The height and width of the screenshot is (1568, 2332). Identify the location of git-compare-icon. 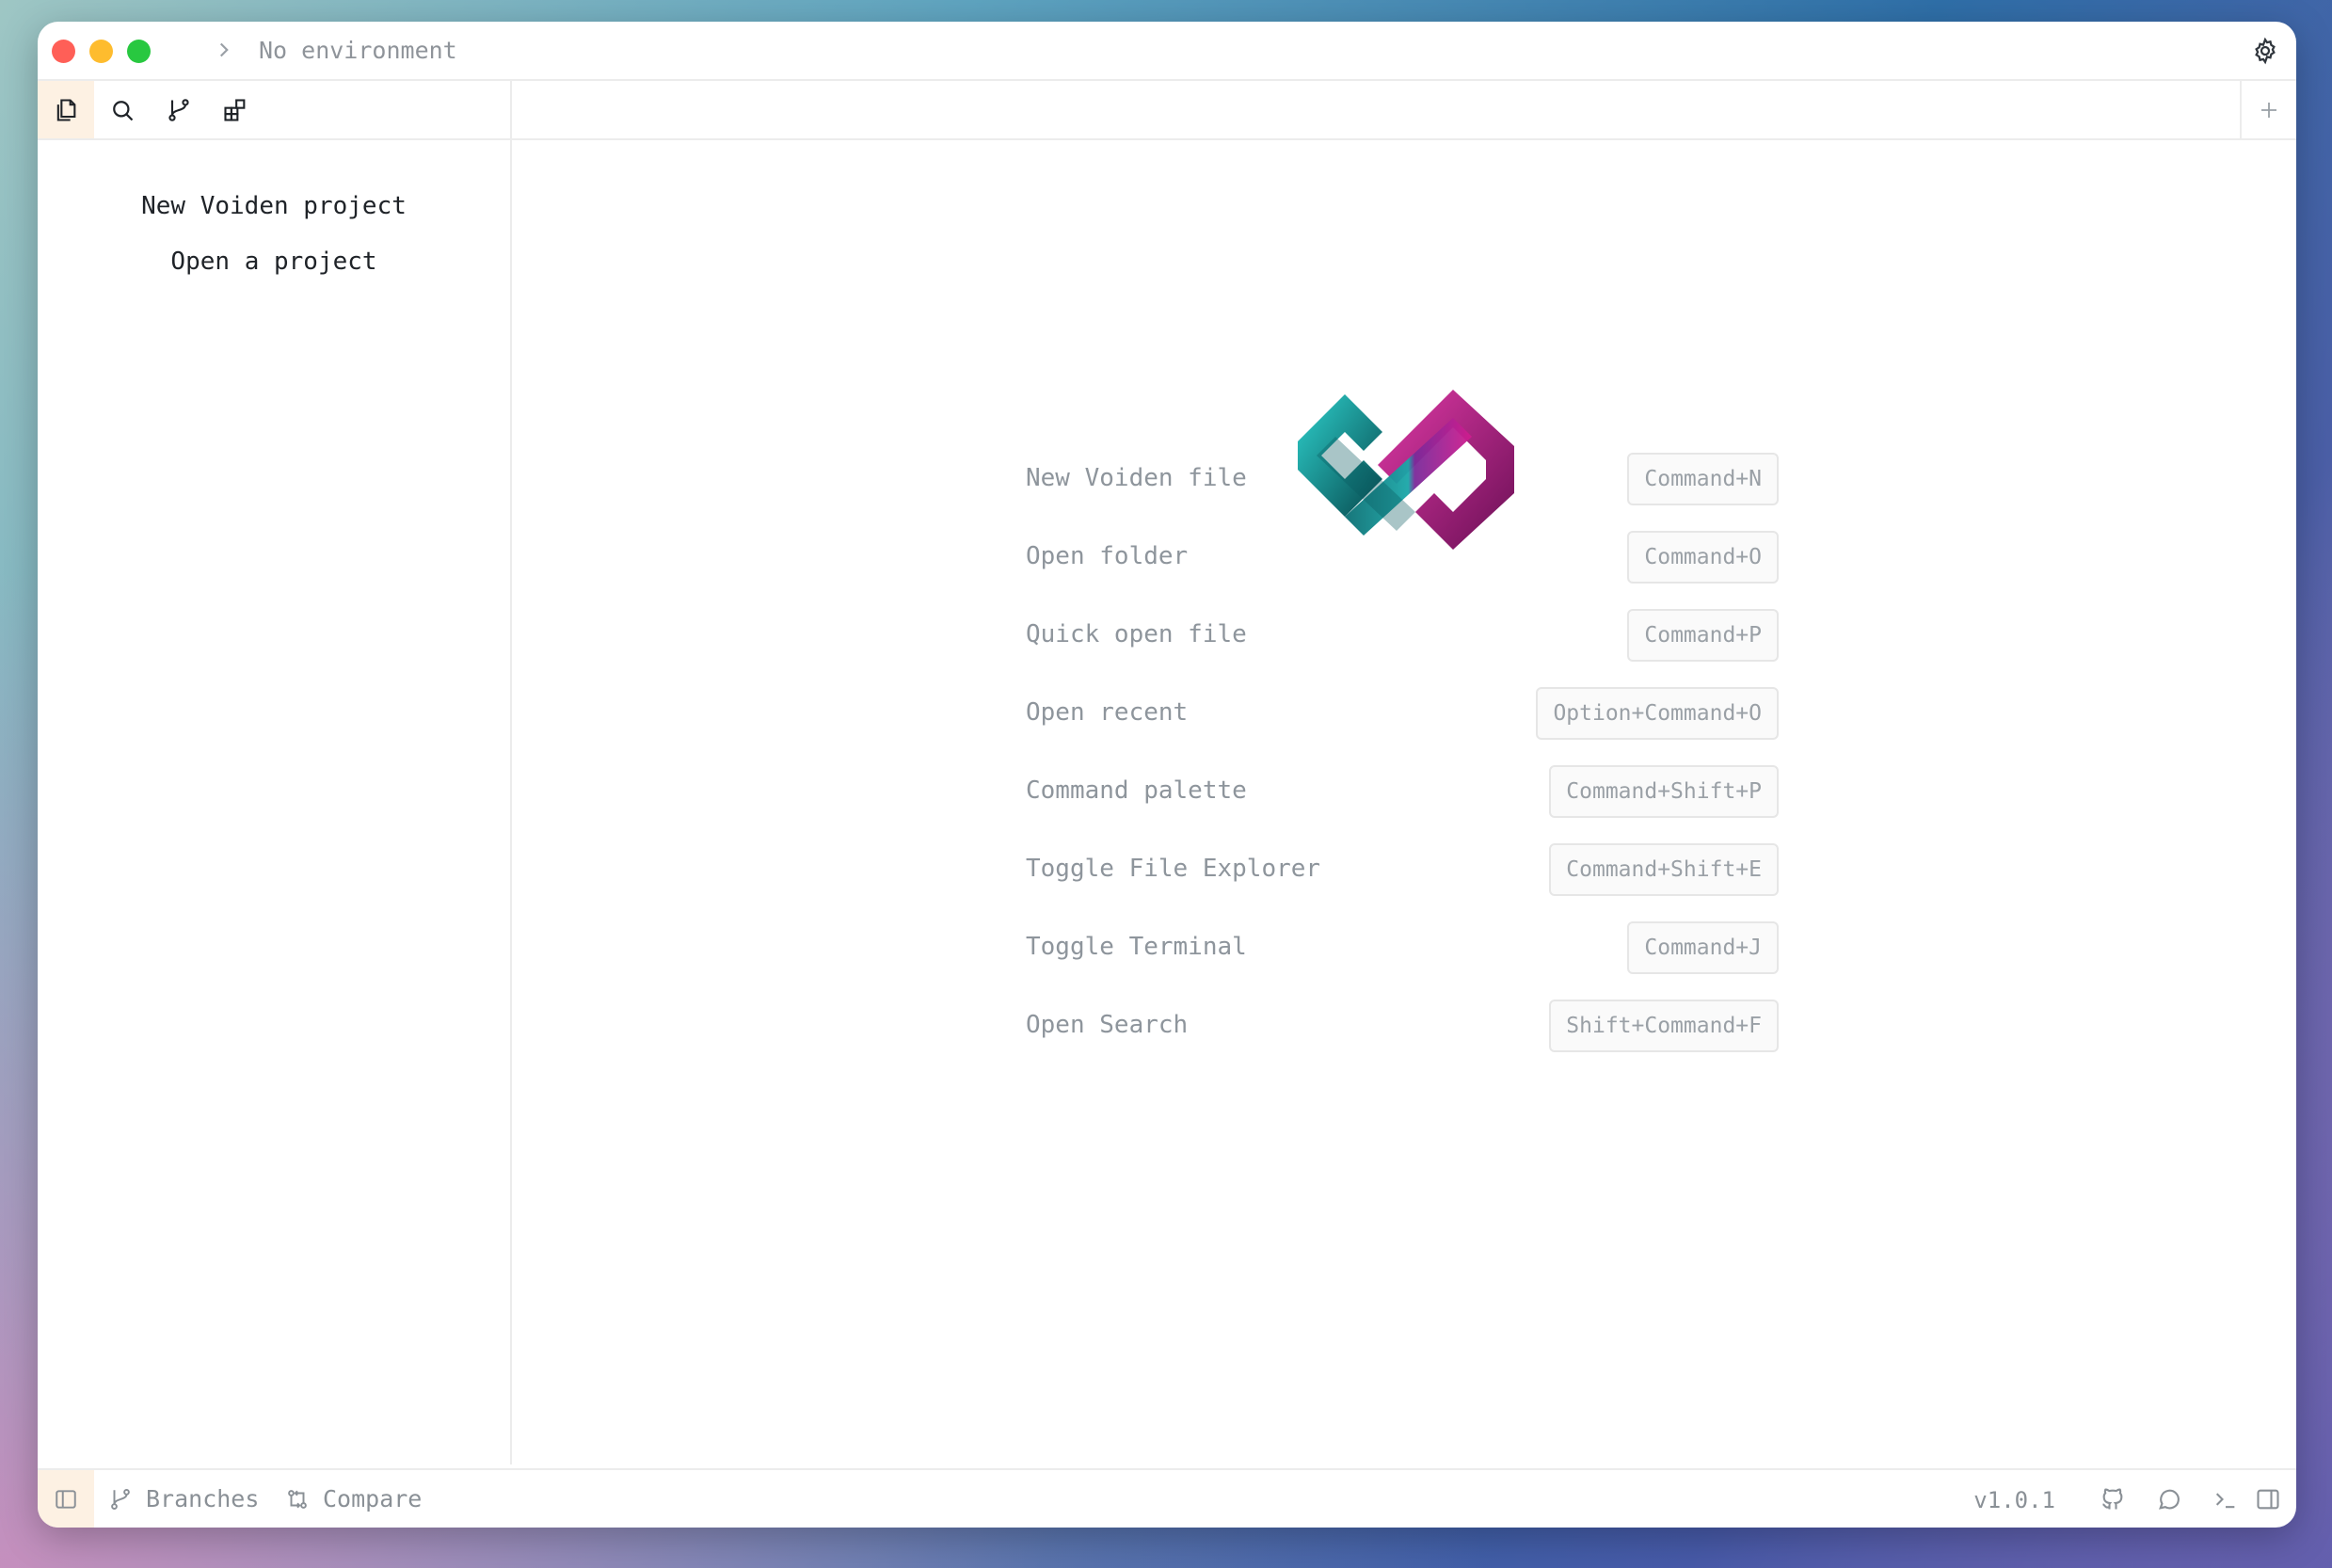
(298, 1499).